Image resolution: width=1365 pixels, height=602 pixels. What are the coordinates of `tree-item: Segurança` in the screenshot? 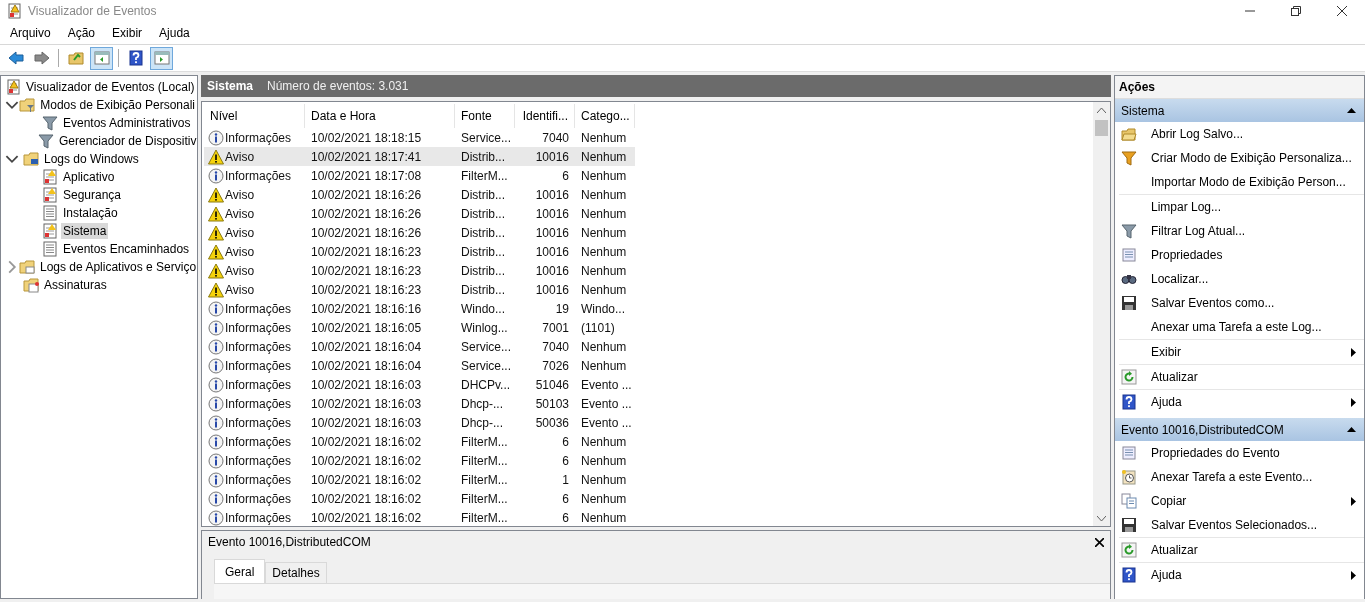 It's located at (92, 195).